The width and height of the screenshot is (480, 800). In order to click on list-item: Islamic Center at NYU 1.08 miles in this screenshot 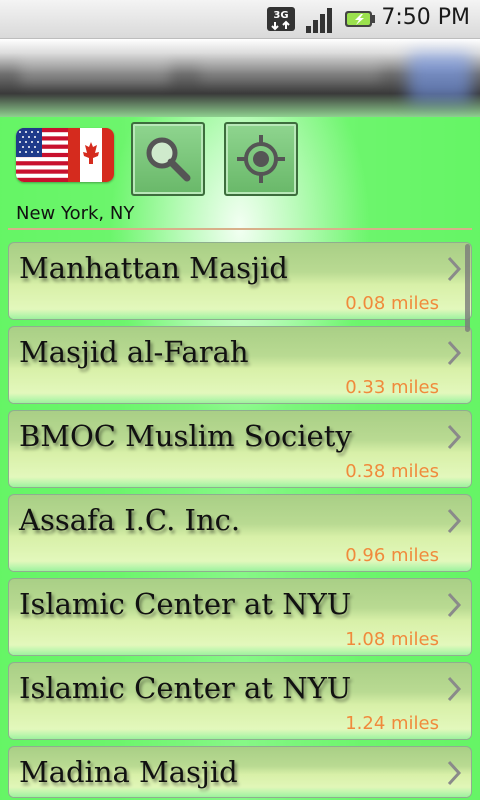, I will do `click(240, 617)`.